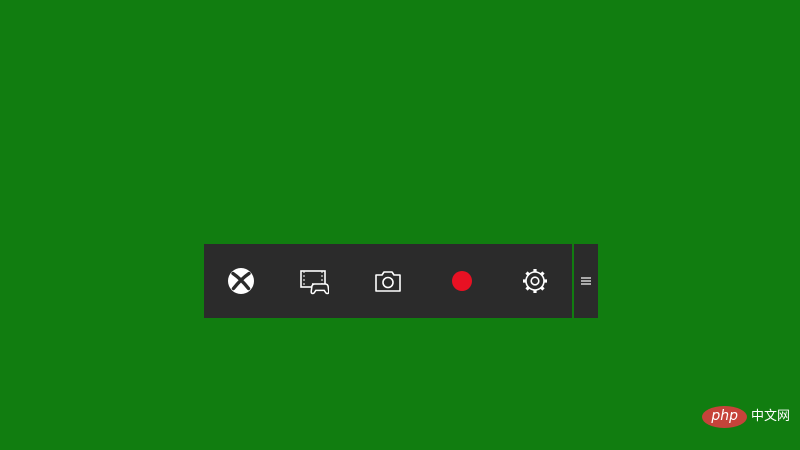  I want to click on screenshot-button, so click(388, 281).